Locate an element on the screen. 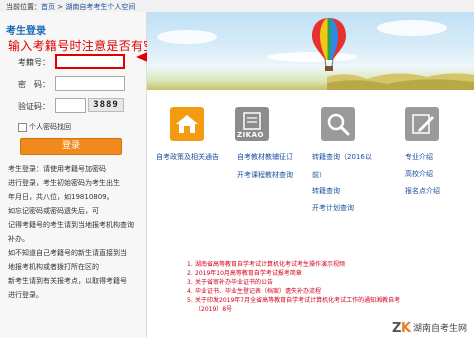 The image size is (474, 338). news-item: 2. 2019年10月高等教育自学考试报考简章 is located at coordinates (317, 273).